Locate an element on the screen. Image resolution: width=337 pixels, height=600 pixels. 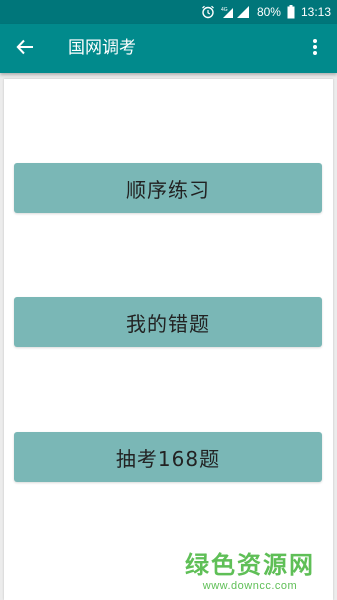
alarm-icon is located at coordinates (208, 12).